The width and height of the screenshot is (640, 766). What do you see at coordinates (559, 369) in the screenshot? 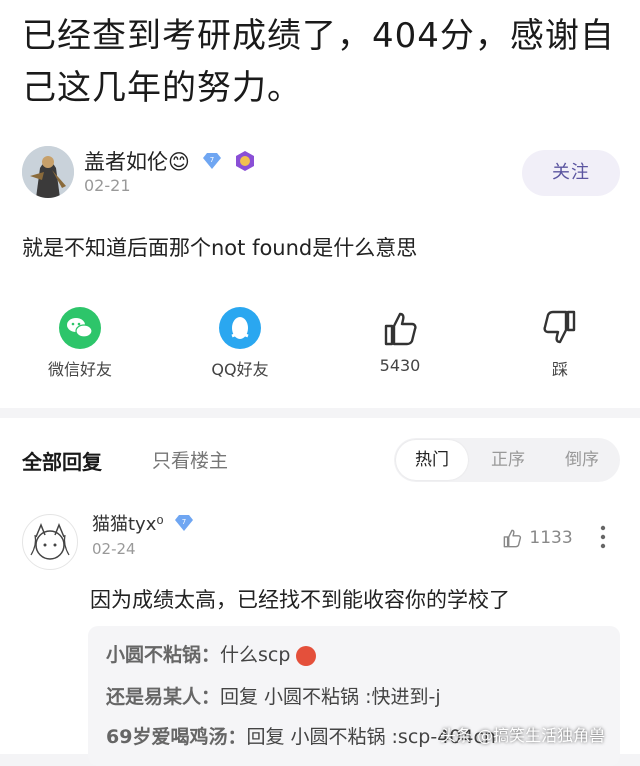
I see `dislike-label: 踩` at bounding box center [559, 369].